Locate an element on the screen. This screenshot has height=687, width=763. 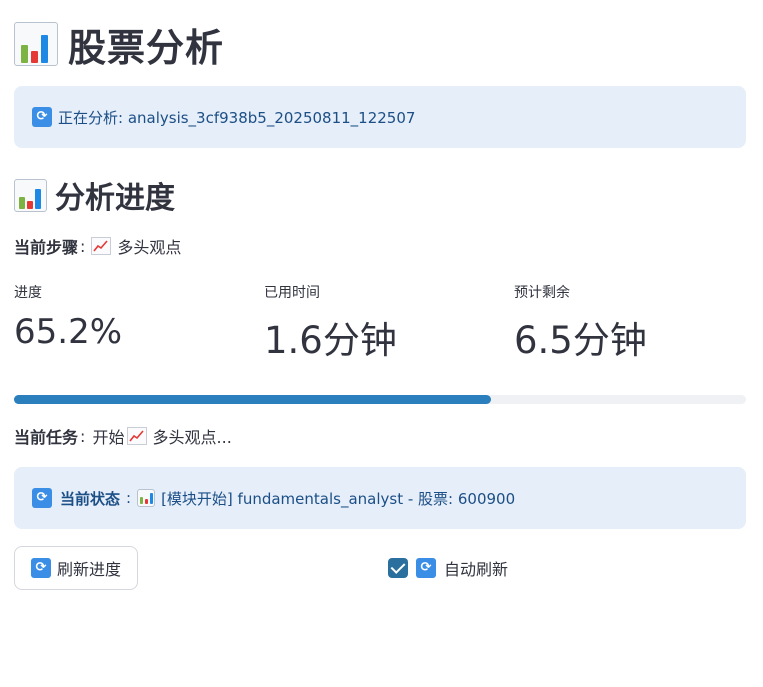
metric-remaining-time: 预计剩余 6.5分钟 is located at coordinates (580, 323).